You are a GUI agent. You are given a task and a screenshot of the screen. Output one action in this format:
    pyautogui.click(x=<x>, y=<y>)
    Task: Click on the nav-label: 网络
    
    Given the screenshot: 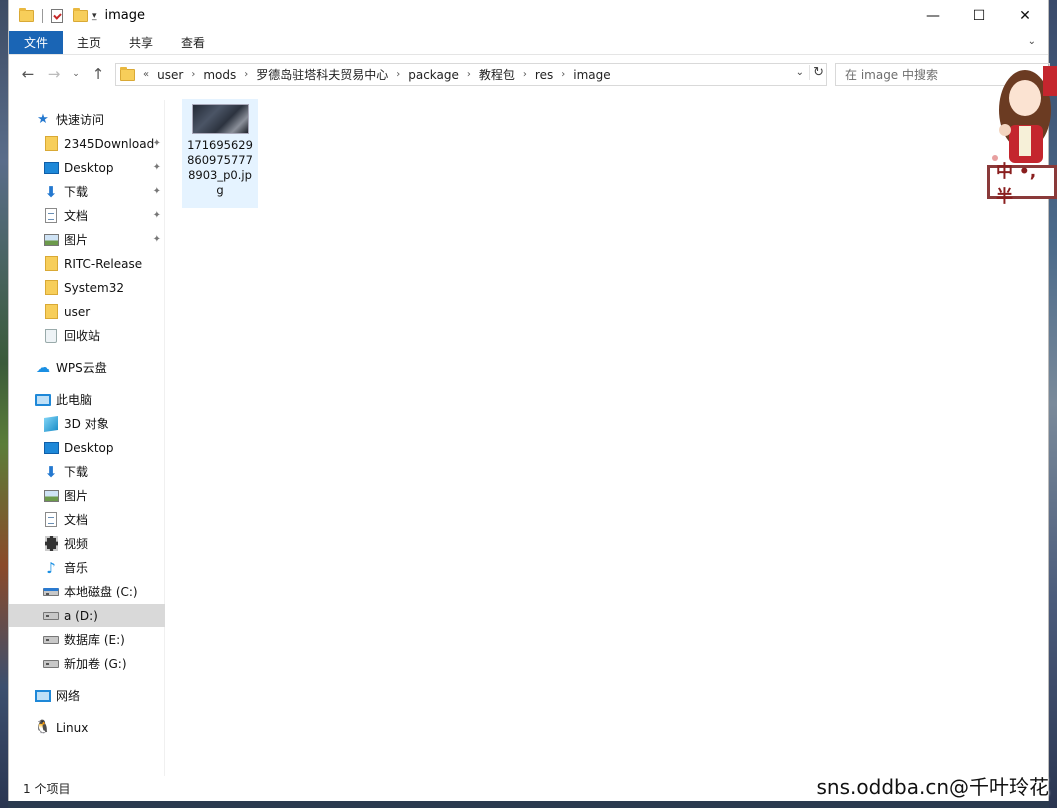 What is the action you would take?
    pyautogui.click(x=68, y=696)
    